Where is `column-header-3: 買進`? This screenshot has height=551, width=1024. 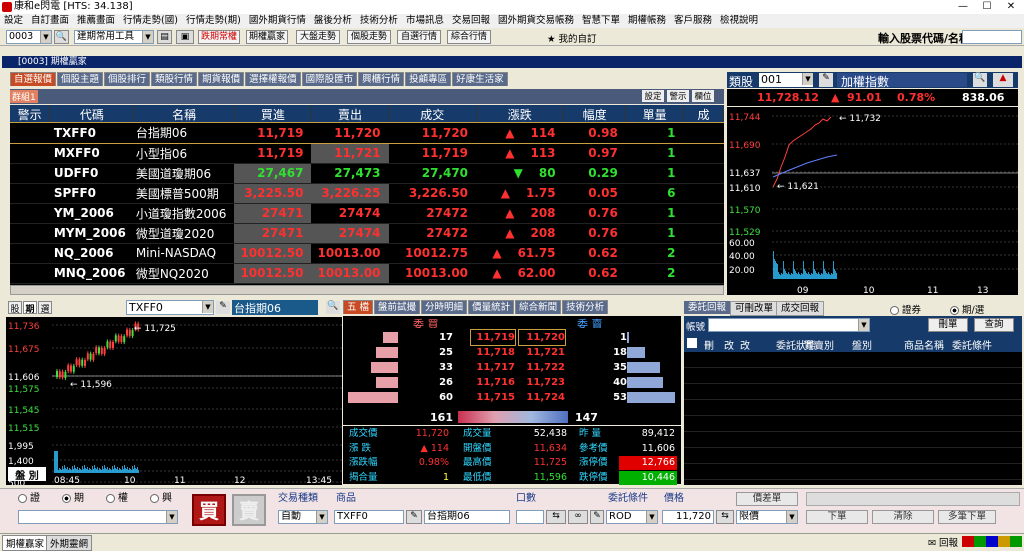
column-header-3: 買進 is located at coordinates (273, 114).